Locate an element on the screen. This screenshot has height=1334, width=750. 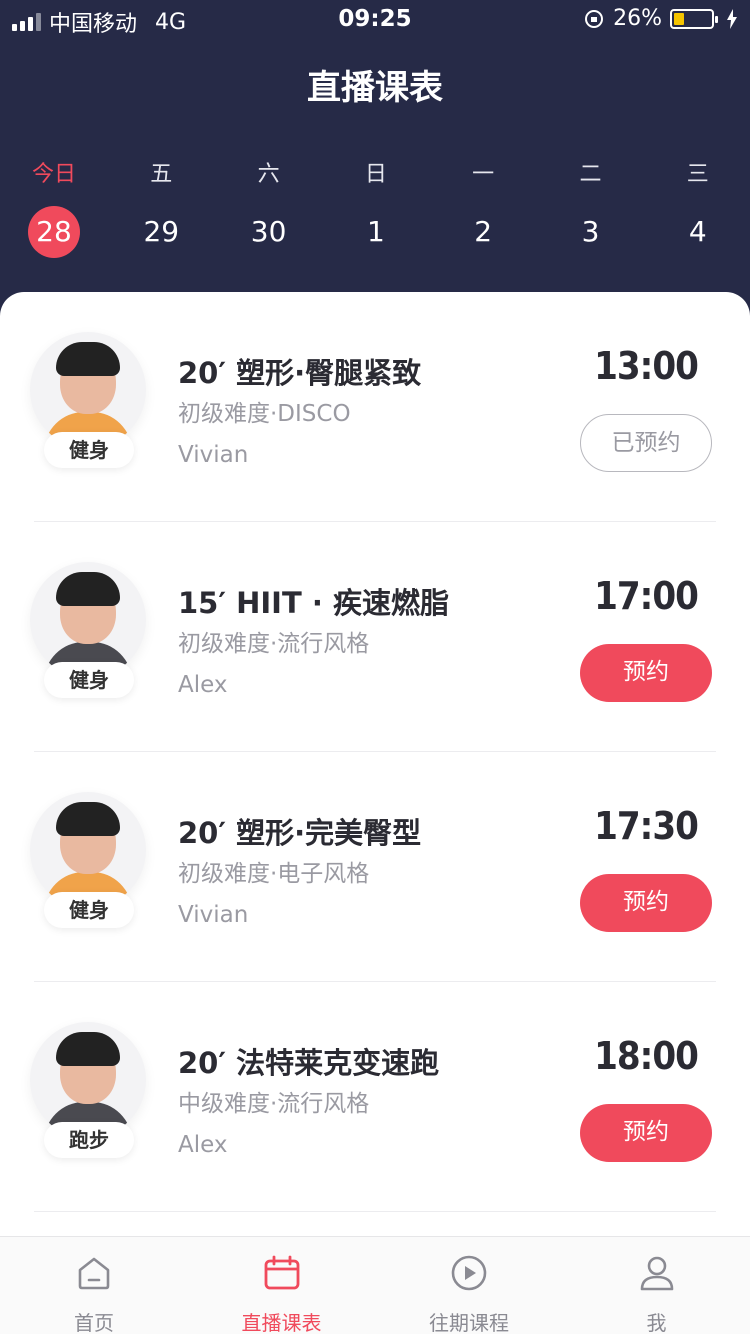
day-date: 30 is located at coordinates (268, 231).